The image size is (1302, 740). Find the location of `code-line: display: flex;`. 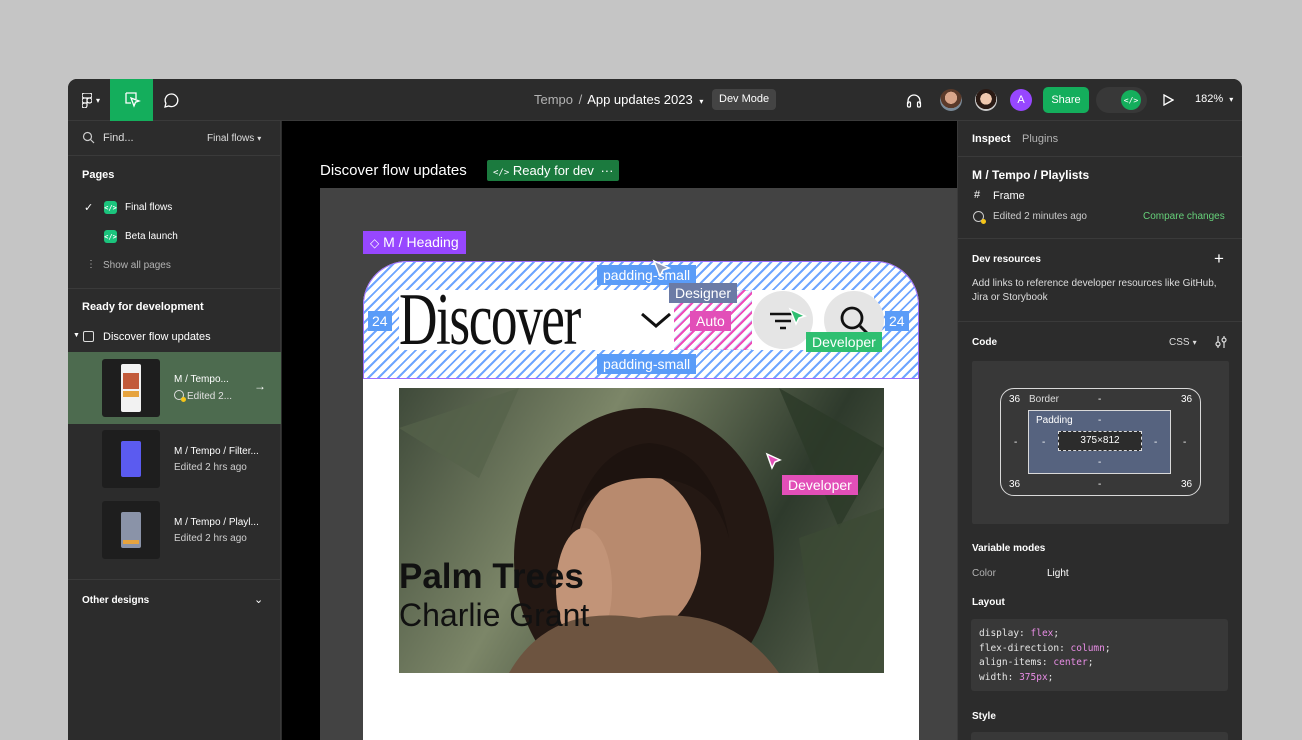

code-line: display: flex; is located at coordinates (1019, 633).